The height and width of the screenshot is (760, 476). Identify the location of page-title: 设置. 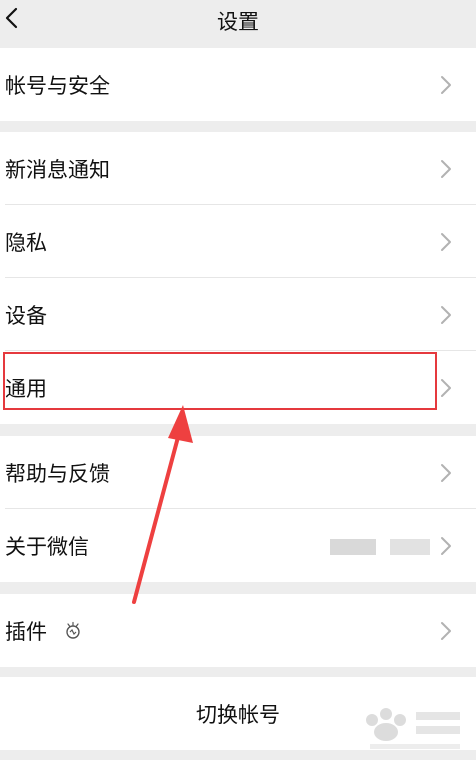
(238, 22).